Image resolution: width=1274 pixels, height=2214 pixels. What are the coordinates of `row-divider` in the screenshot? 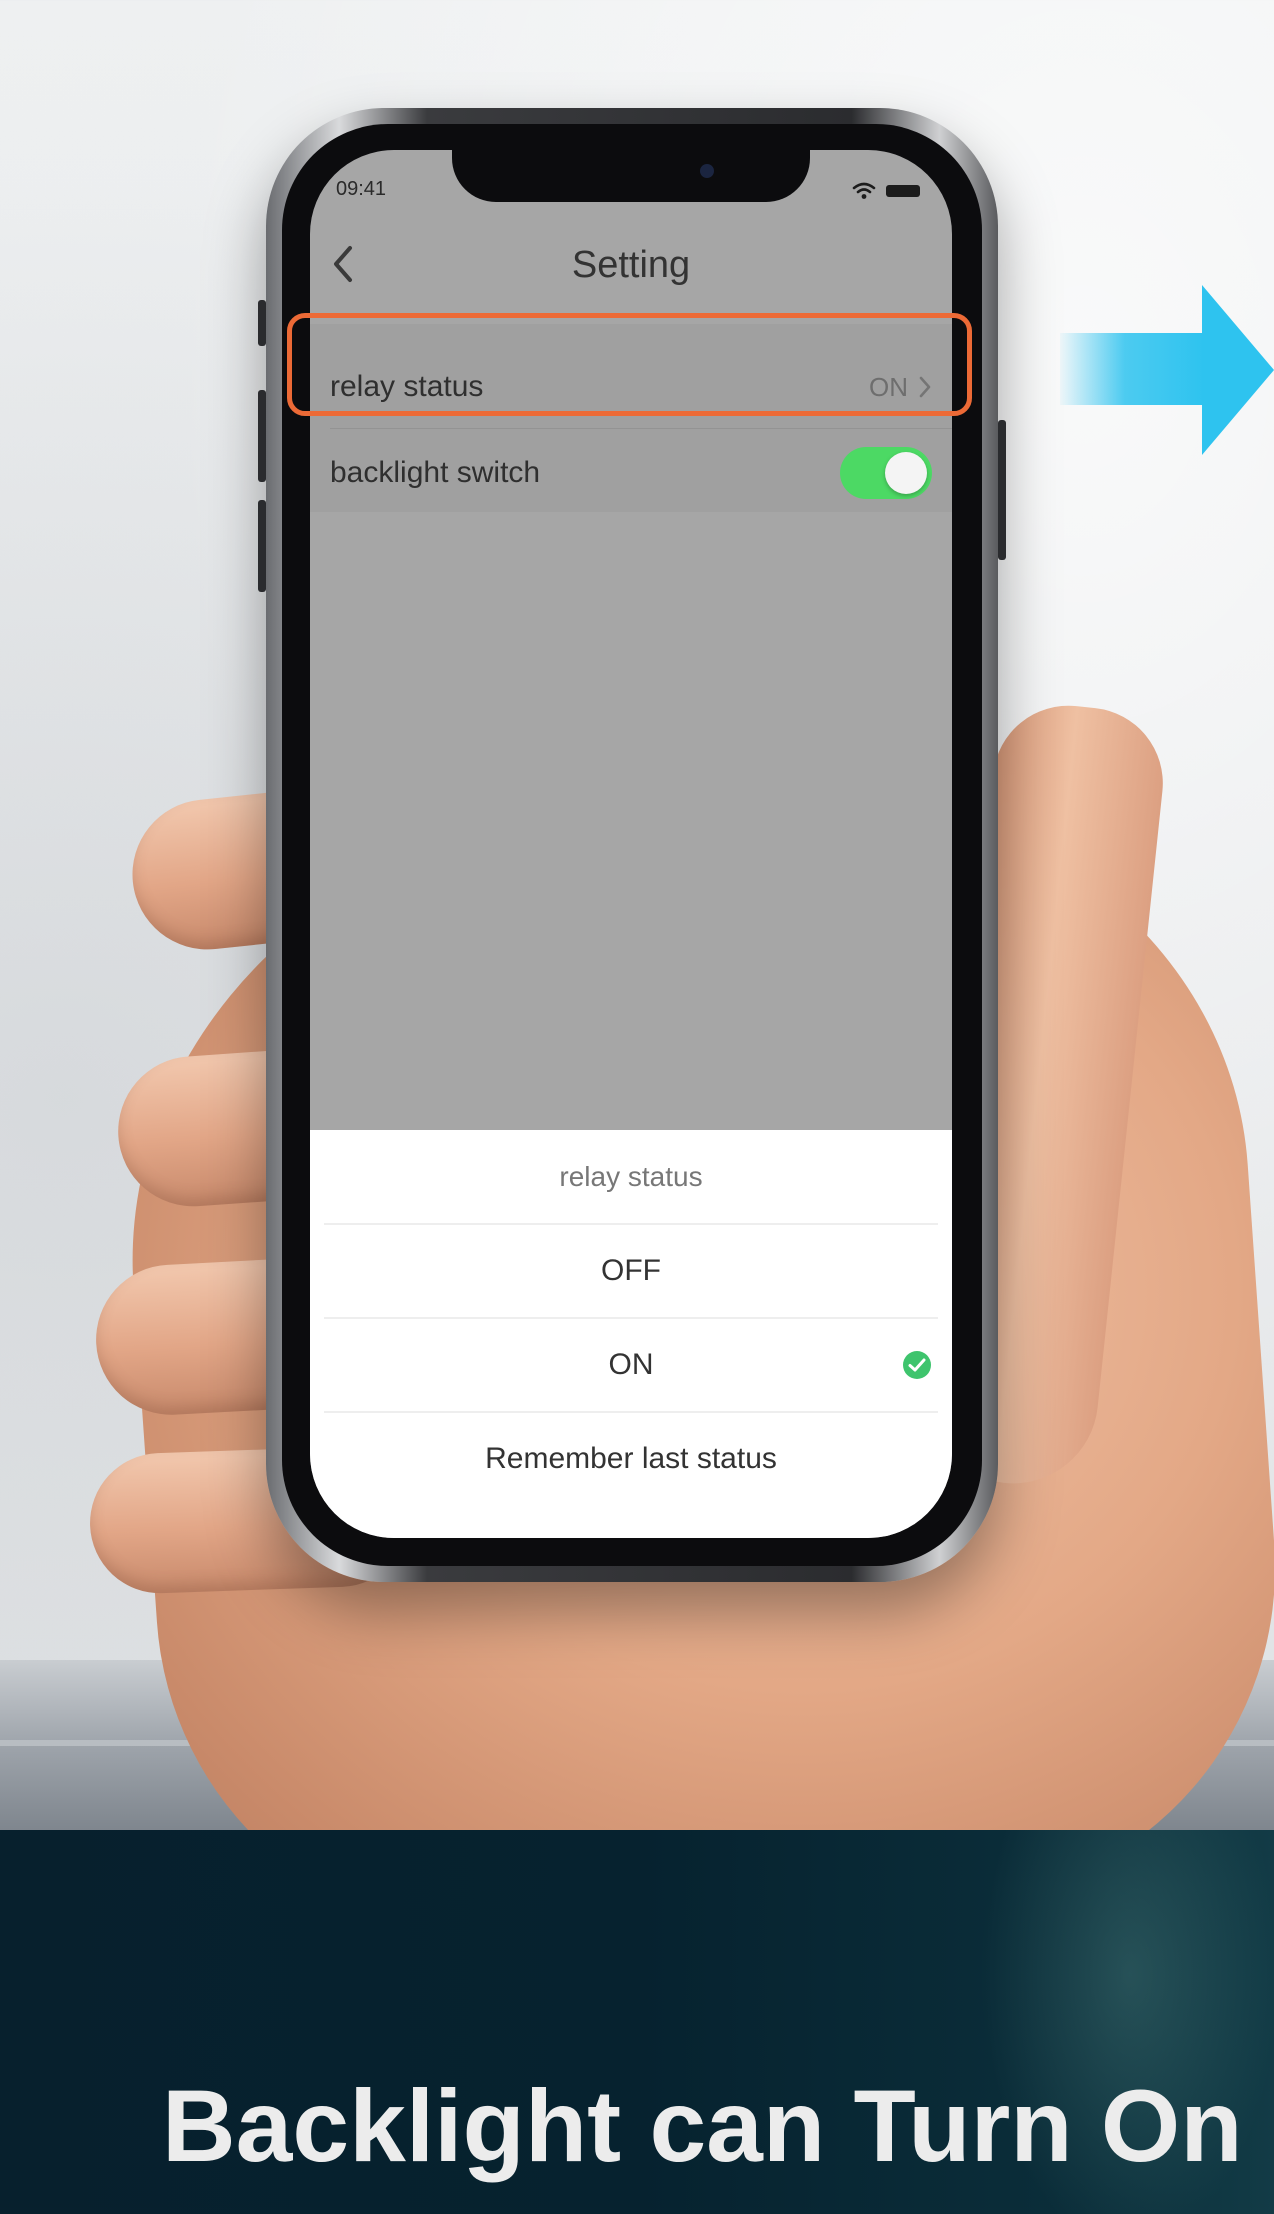 It's located at (641, 428).